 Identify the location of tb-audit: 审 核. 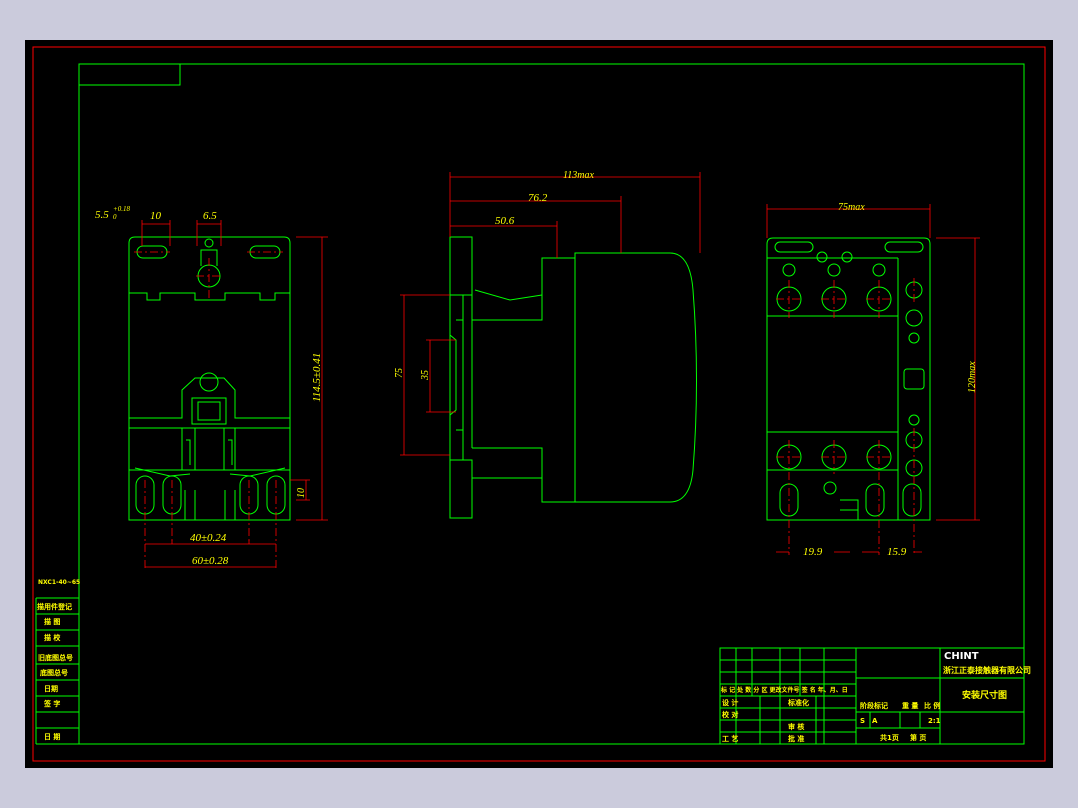
(796, 726).